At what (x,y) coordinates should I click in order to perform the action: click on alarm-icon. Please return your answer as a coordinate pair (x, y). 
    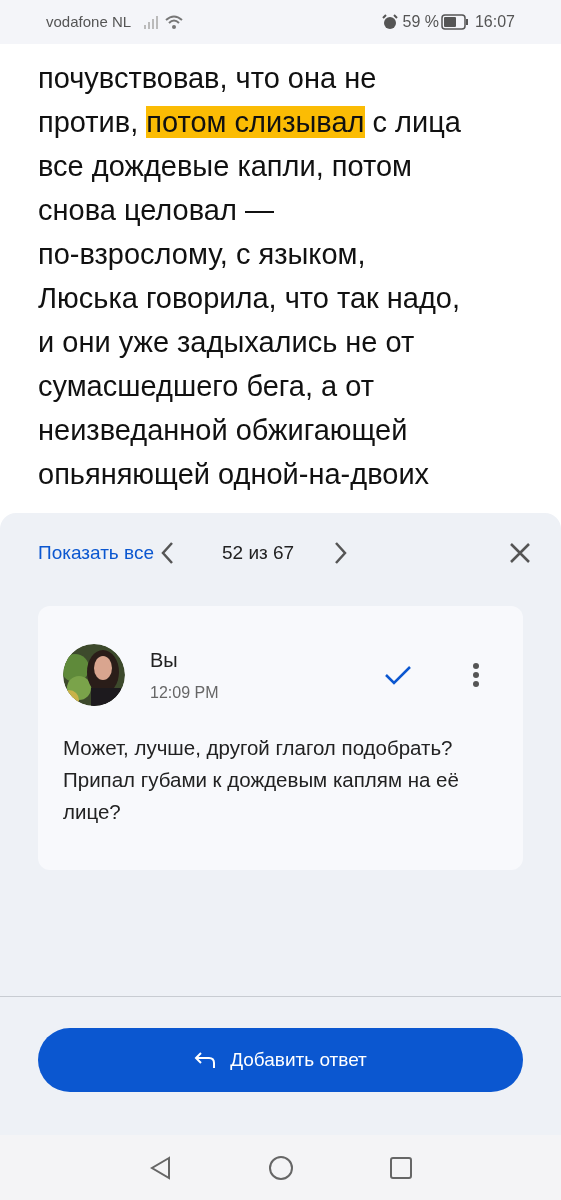
    Looking at the image, I should click on (390, 22).